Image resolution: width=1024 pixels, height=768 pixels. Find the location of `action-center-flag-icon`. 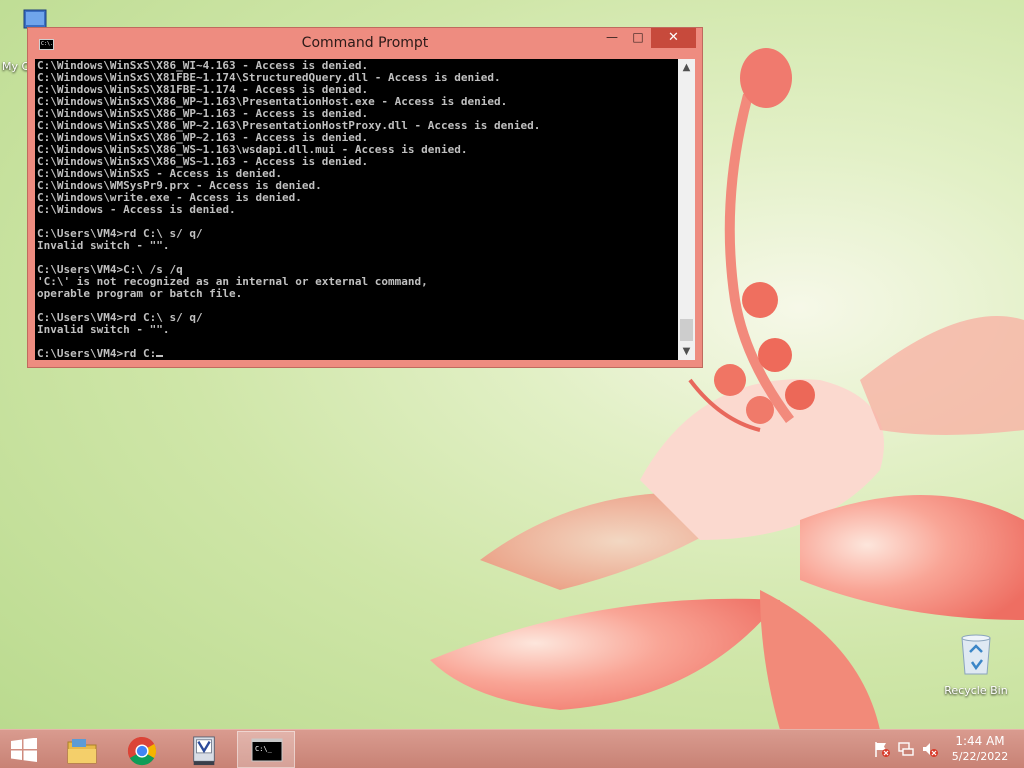

action-center-flag-icon is located at coordinates (882, 749).